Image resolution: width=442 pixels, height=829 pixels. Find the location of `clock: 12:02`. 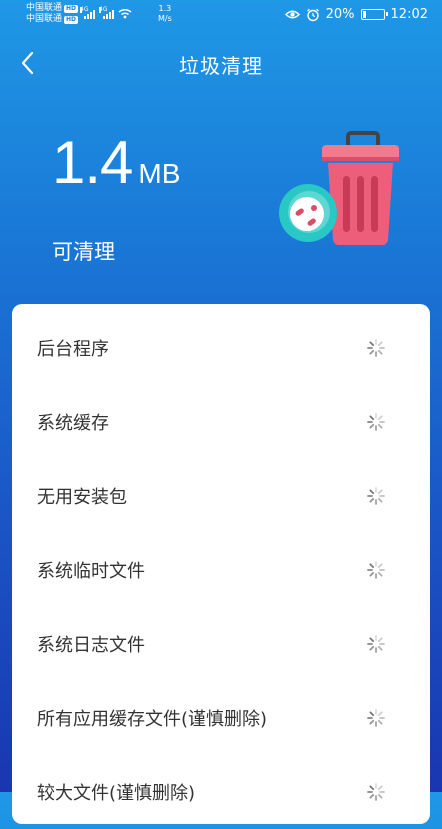

clock: 12:02 is located at coordinates (409, 14).